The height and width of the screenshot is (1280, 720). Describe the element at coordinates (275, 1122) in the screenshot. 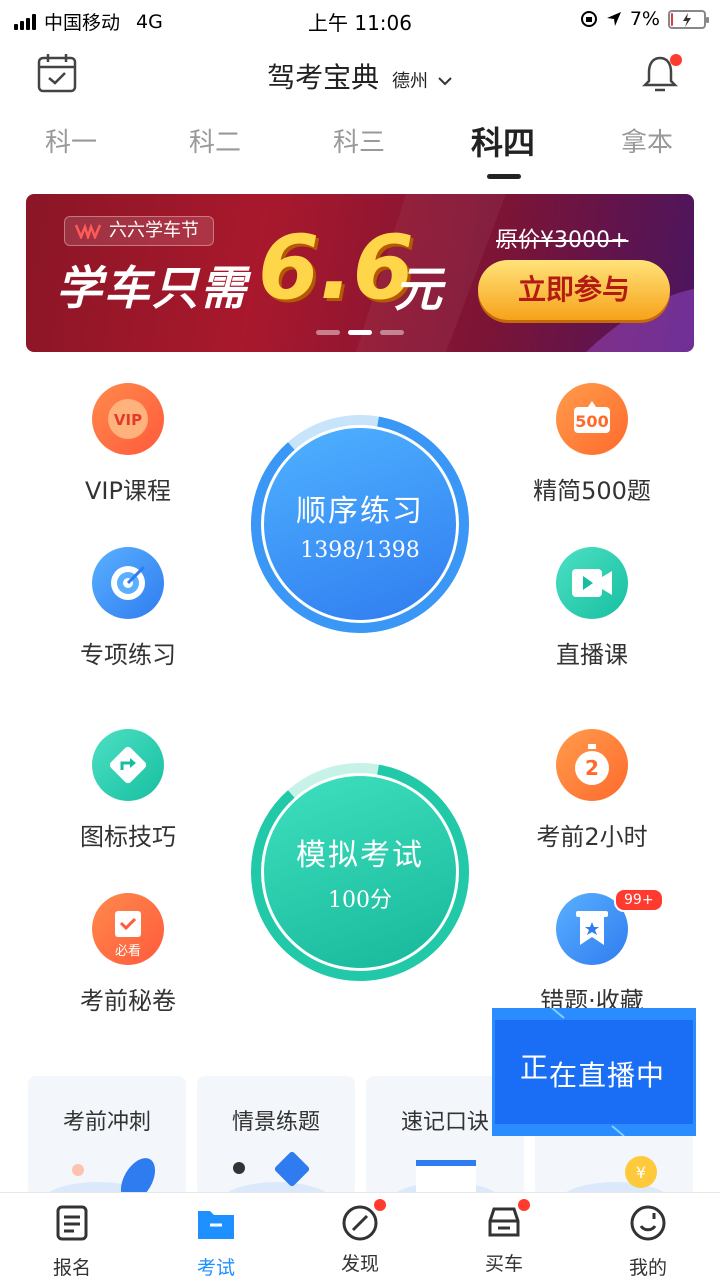

I see `card-scenario-title: 情景练题` at that location.